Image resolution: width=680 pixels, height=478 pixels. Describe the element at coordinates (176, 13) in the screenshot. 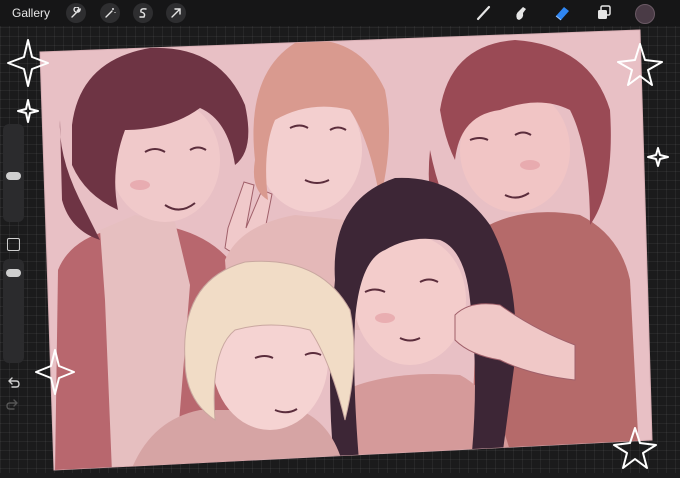

I see `transform-arrow-icon` at that location.